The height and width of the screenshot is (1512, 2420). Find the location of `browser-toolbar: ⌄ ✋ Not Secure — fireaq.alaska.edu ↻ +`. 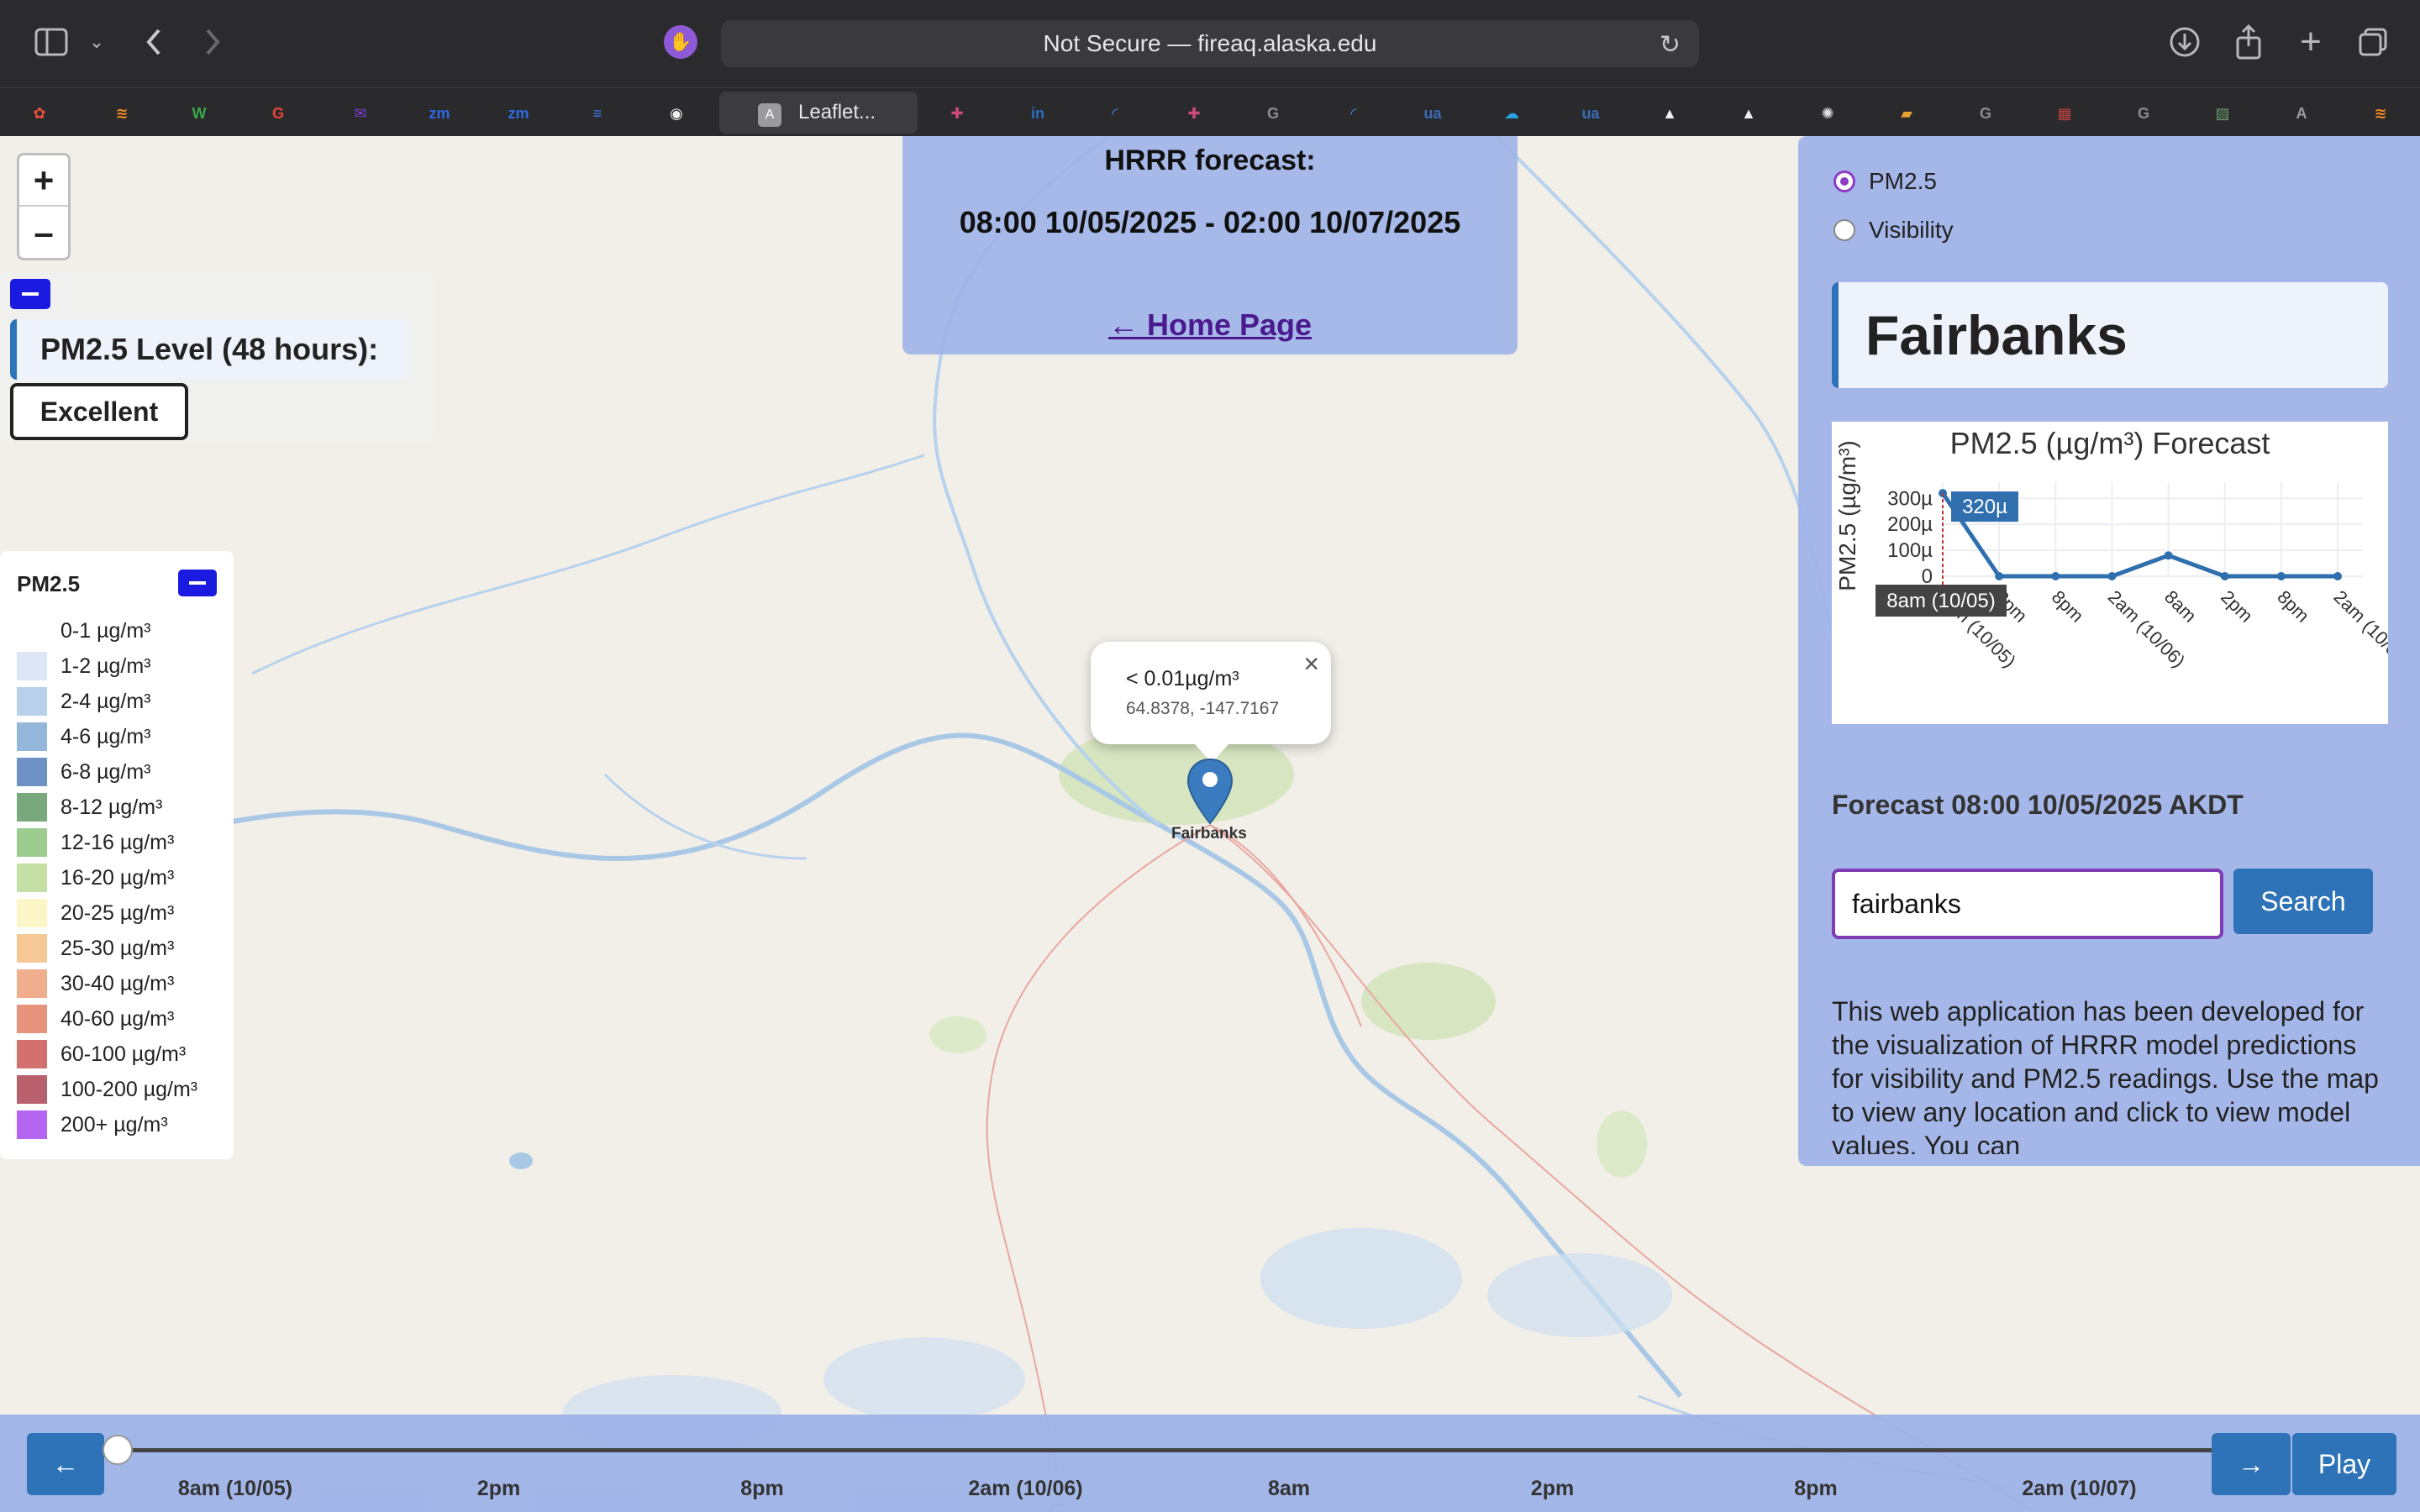

browser-toolbar: ⌄ ✋ Not Secure — fireaq.alaska.edu ↻ + is located at coordinates (1210, 43).